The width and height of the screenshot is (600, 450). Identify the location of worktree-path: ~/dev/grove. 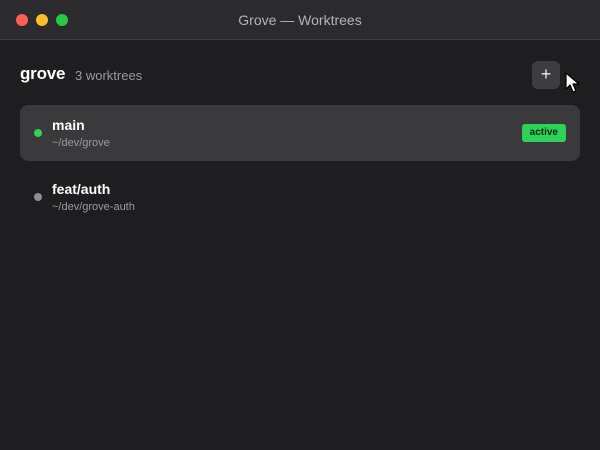
(81, 143).